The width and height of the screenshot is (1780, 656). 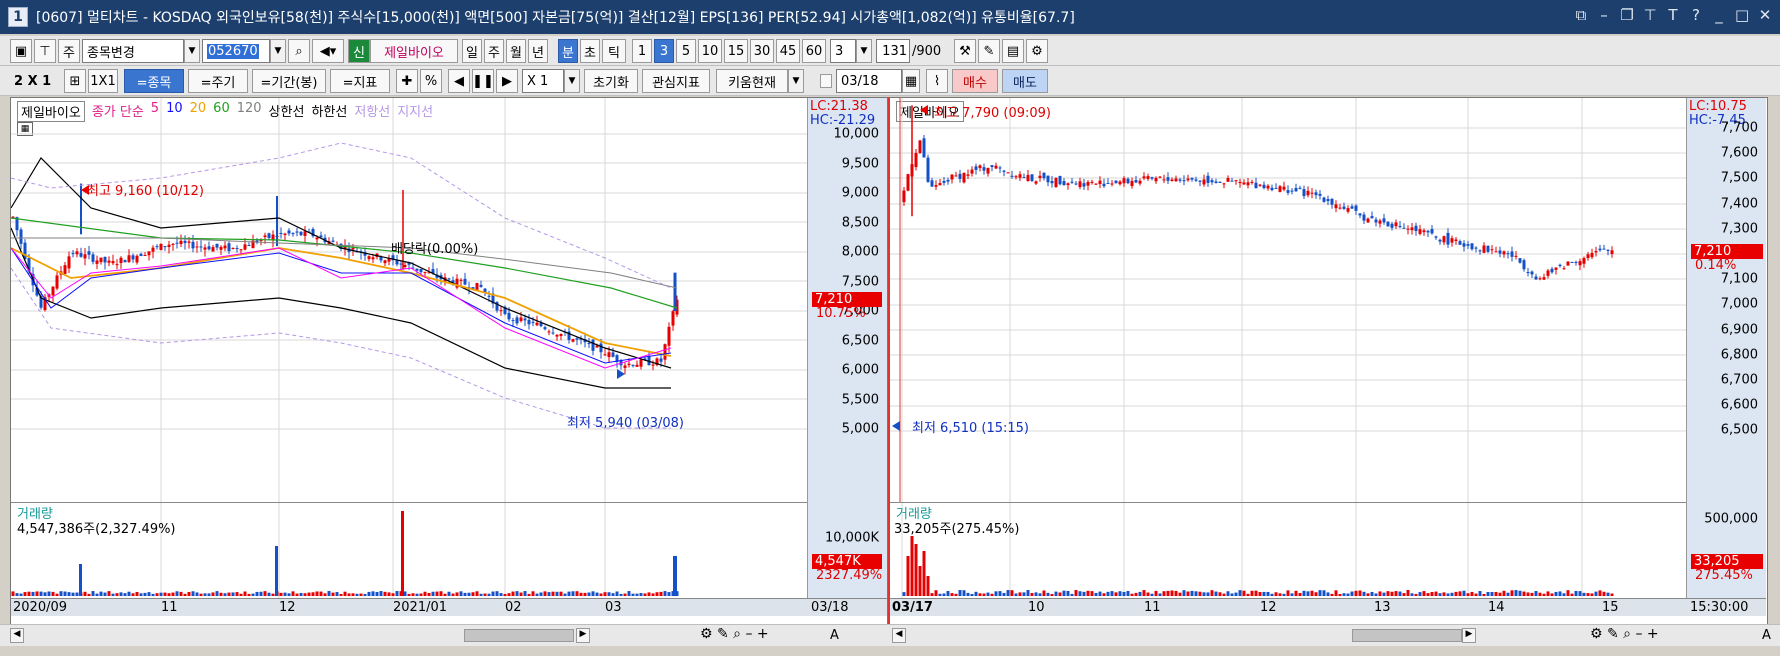 What do you see at coordinates (788, 51) in the screenshot?
I see `minute-45: 45` at bounding box center [788, 51].